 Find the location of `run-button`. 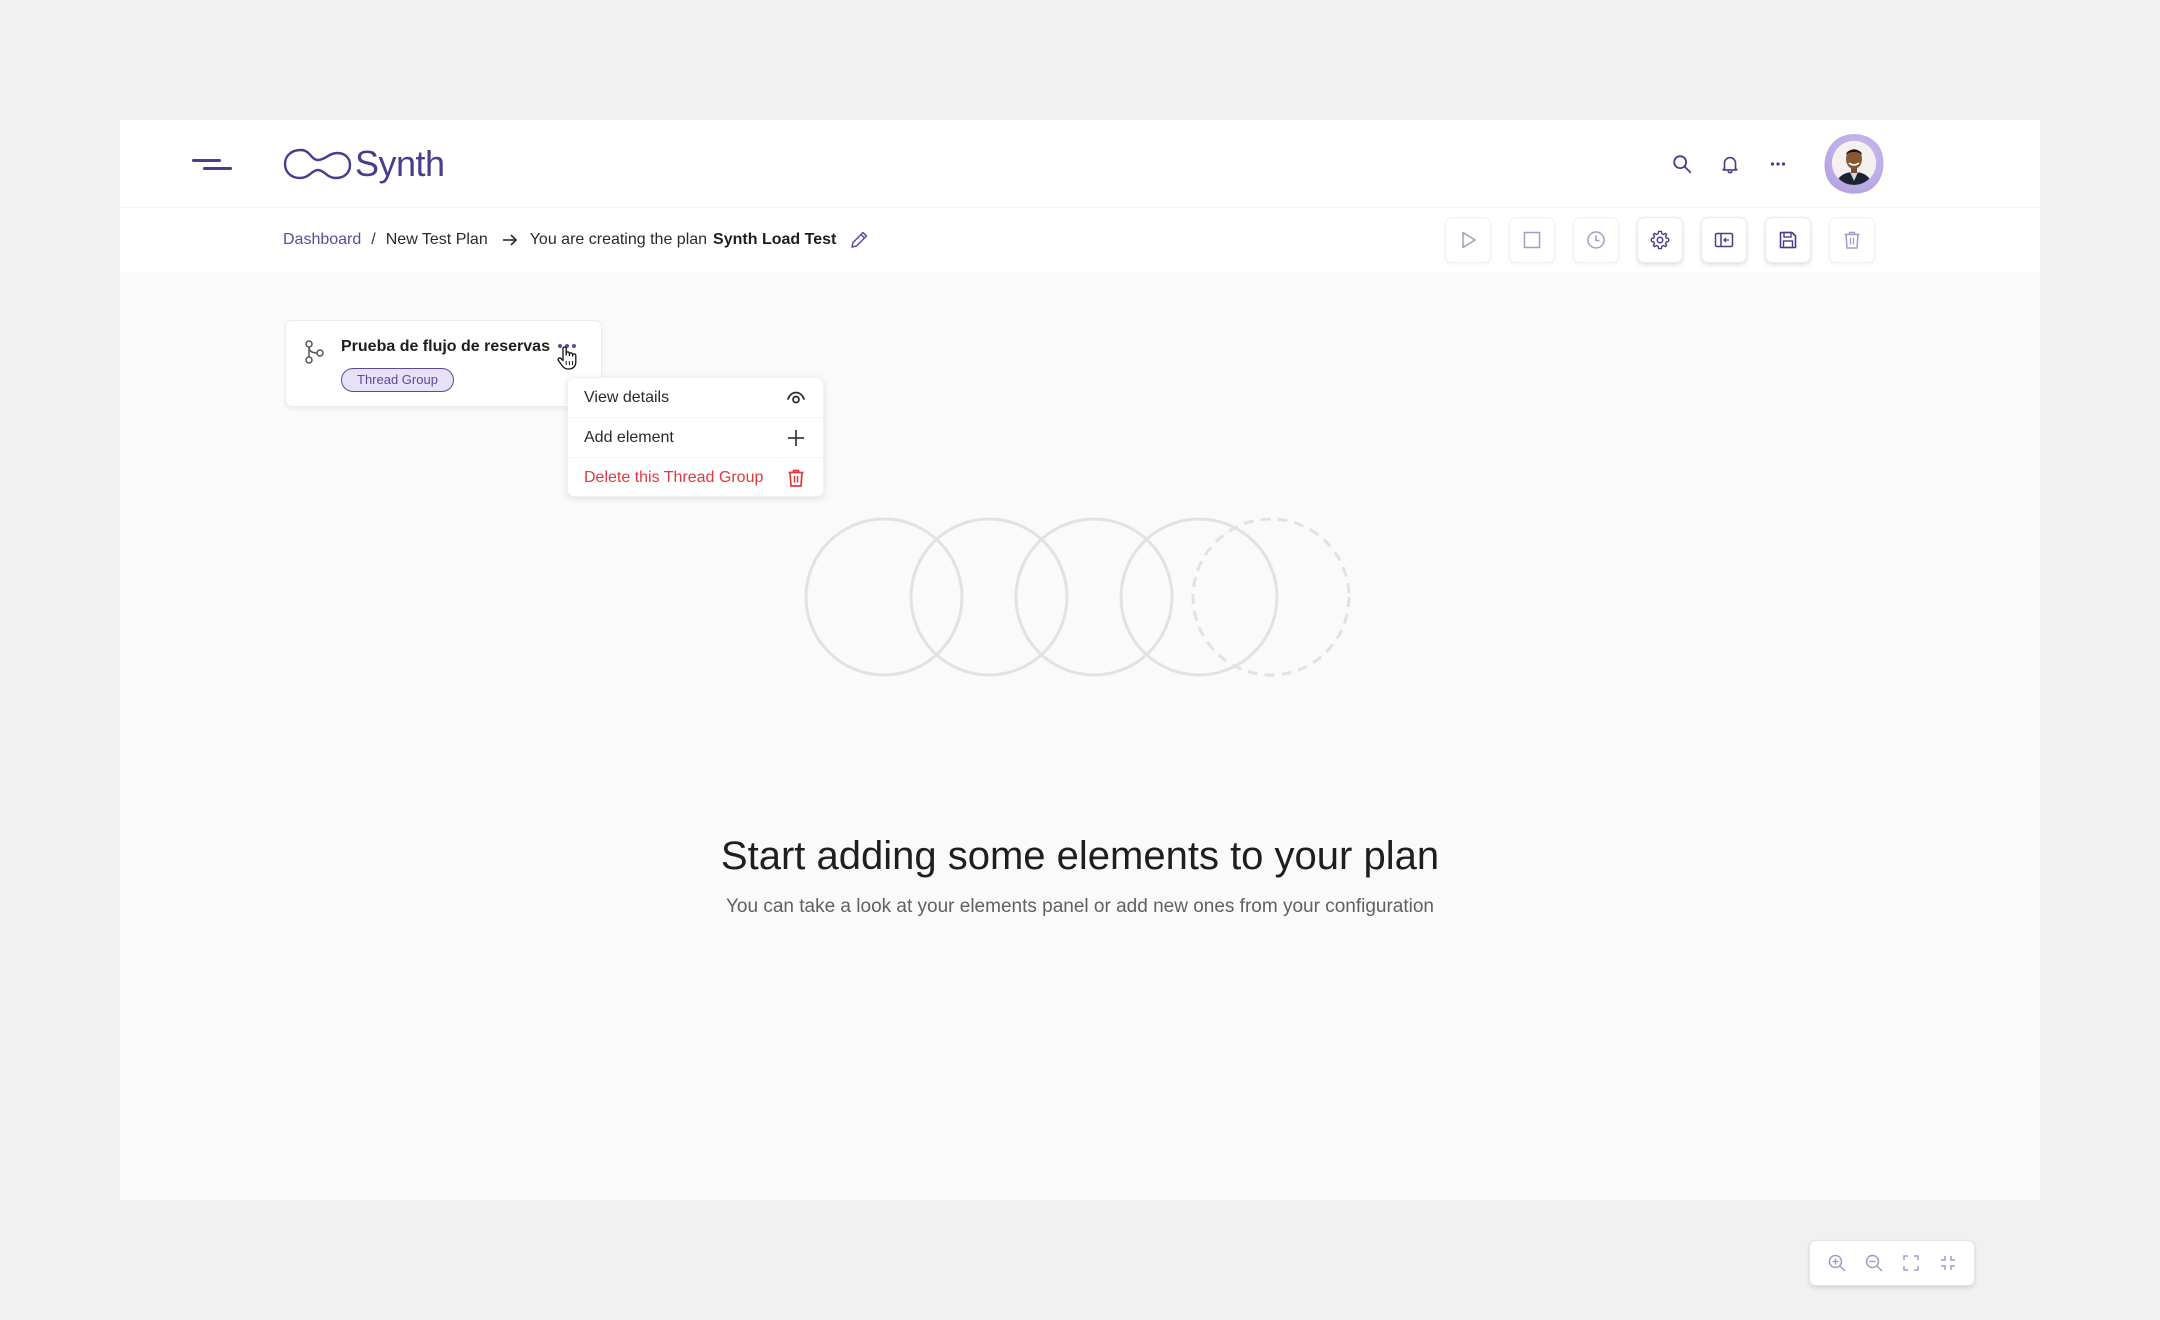

run-button is located at coordinates (1468, 240).